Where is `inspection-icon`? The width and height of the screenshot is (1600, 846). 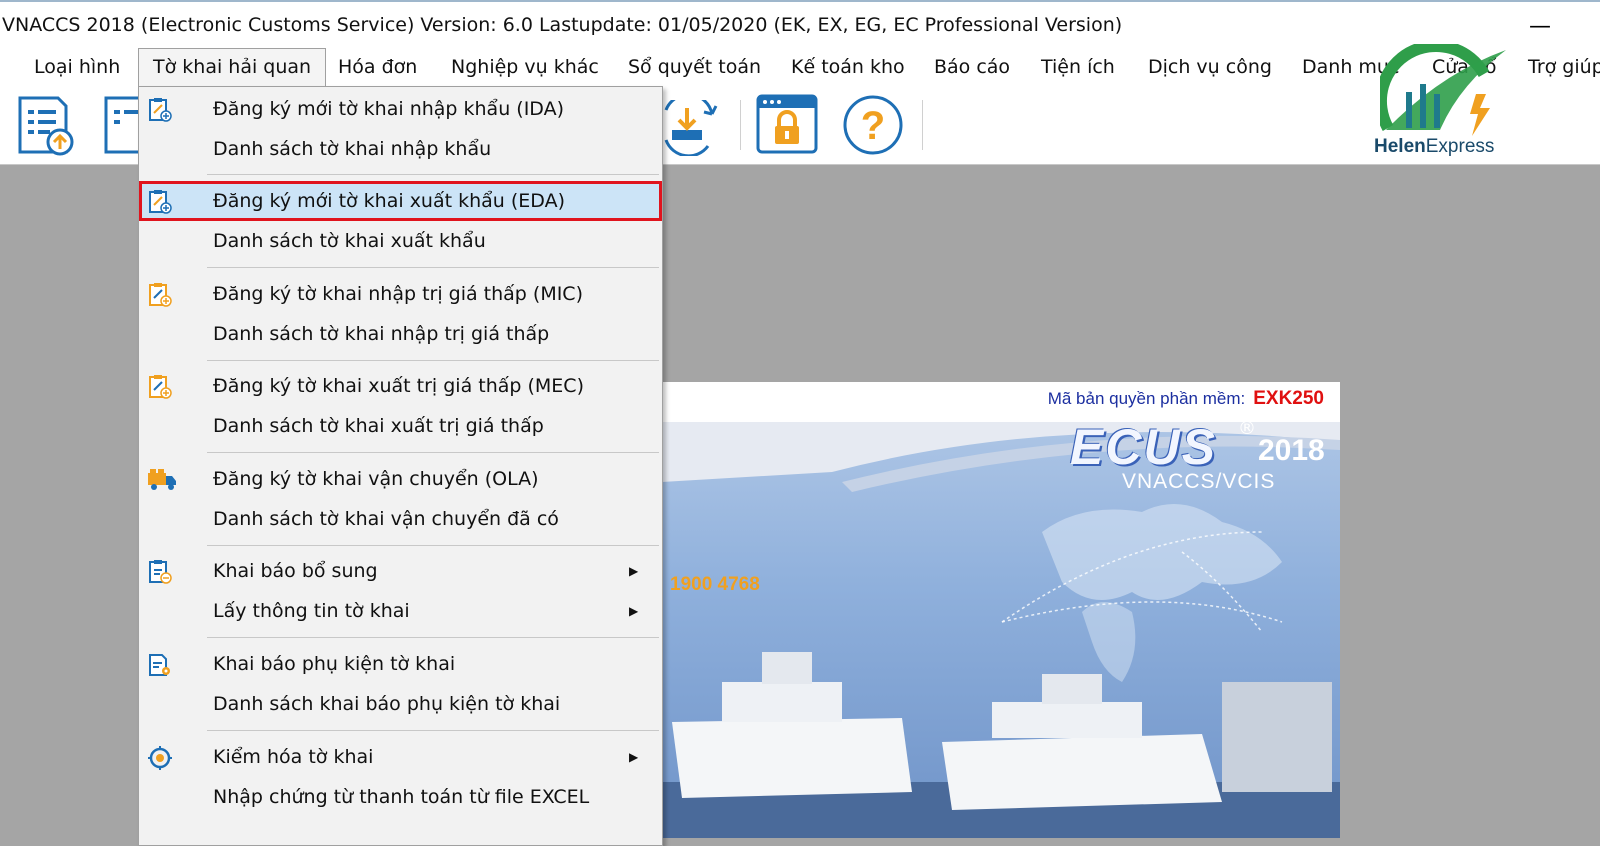
inspection-icon is located at coordinates (160, 758).